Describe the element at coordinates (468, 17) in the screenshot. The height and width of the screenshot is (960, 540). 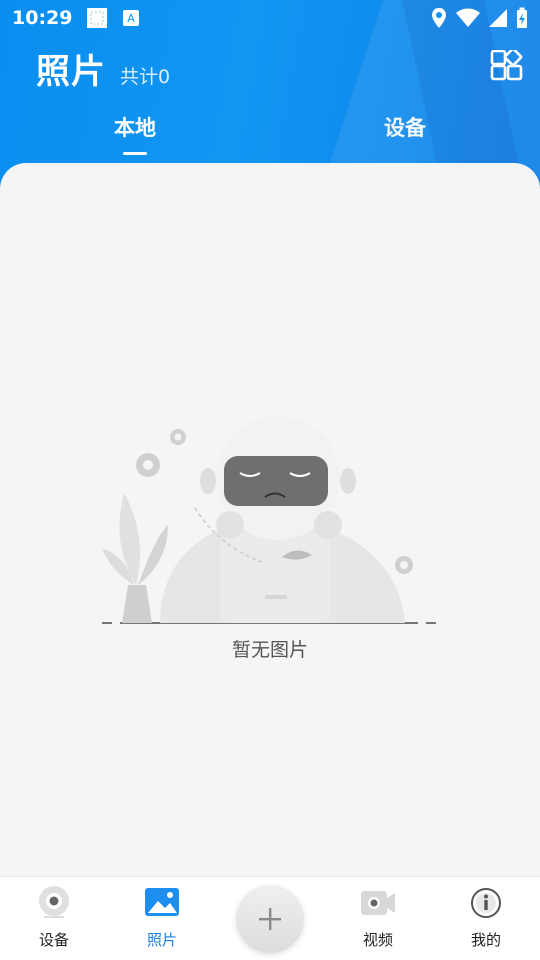
I see `wifi-icon` at that location.